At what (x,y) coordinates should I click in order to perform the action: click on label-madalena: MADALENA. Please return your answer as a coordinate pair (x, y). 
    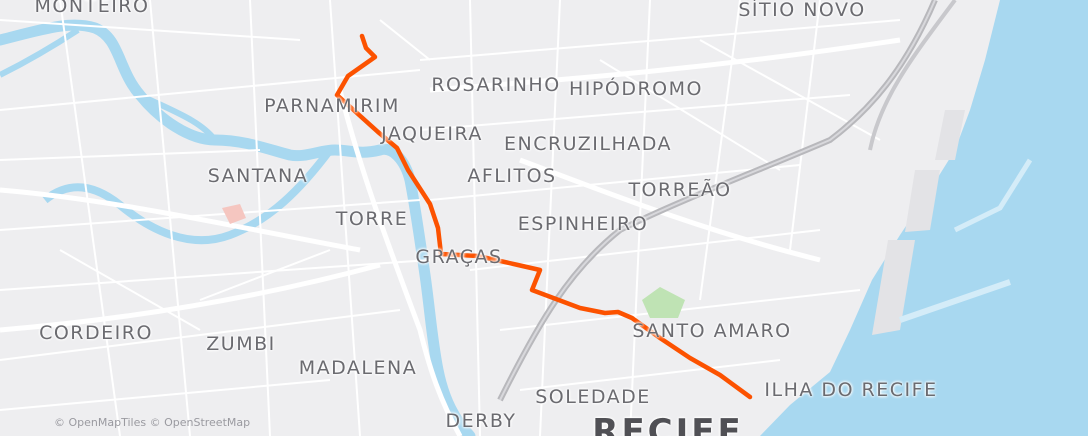
    Looking at the image, I should click on (358, 368).